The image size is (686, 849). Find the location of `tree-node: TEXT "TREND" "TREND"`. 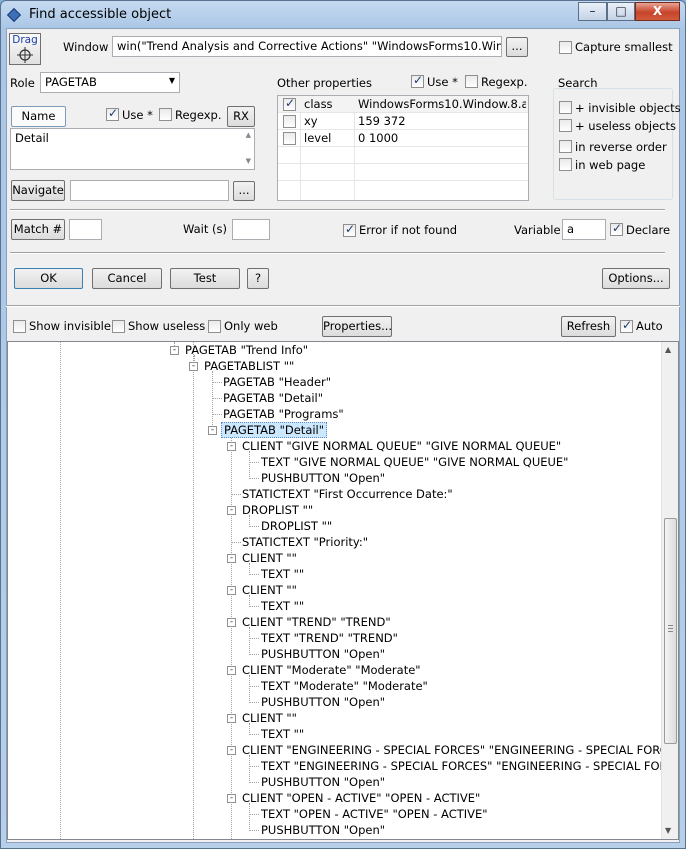

tree-node: TEXT "TREND" "TREND" is located at coordinates (329, 638).